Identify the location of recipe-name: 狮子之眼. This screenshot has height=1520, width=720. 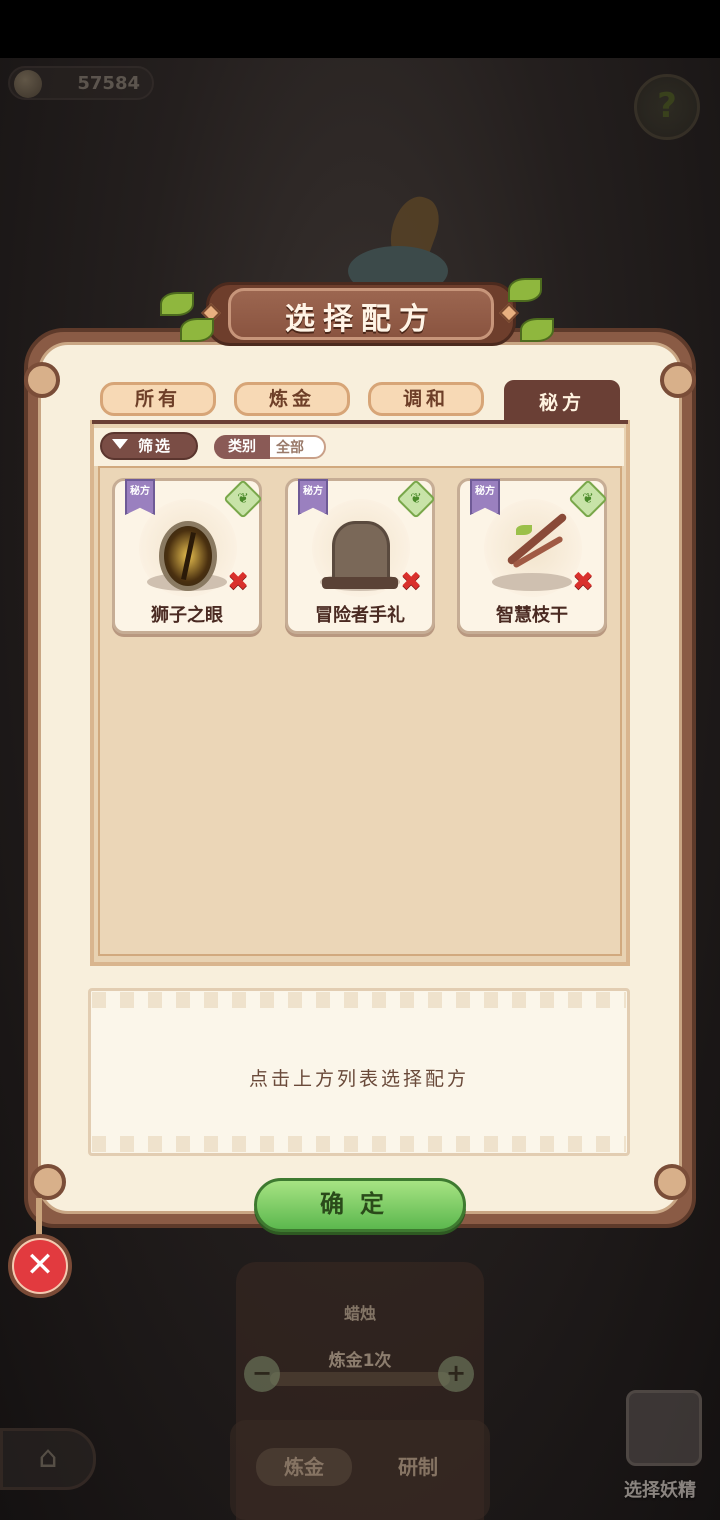
(187, 615).